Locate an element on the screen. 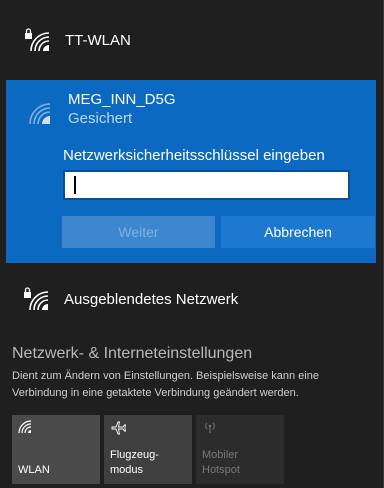 This screenshot has width=384, height=488. wifi-signal-icon is located at coordinates (41, 113).